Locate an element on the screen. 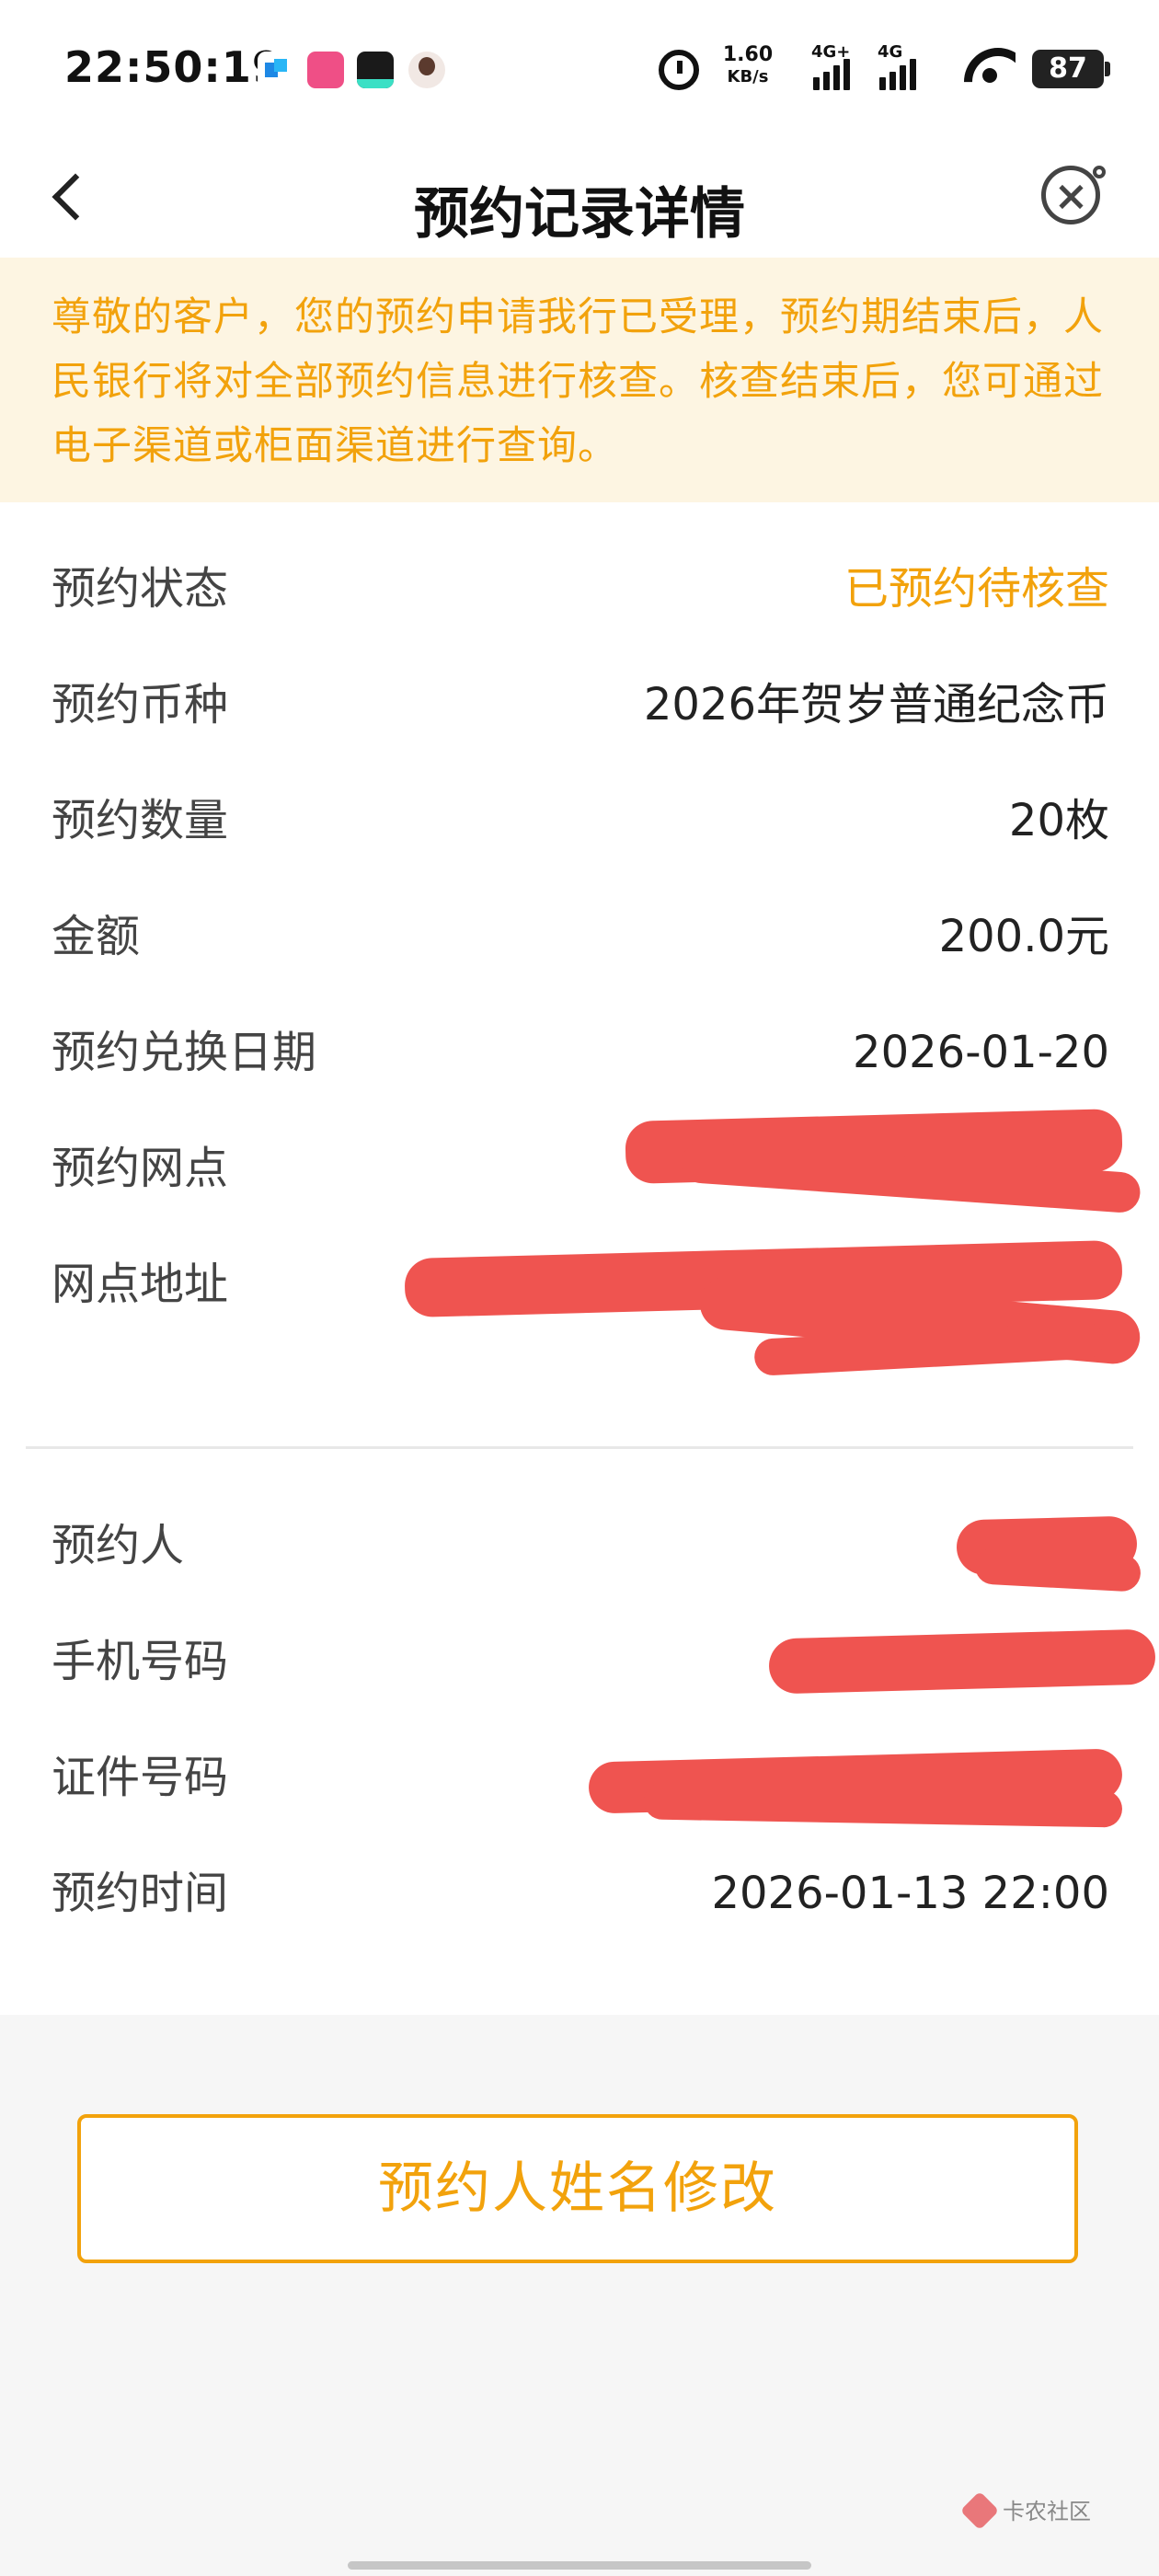 The width and height of the screenshot is (1159, 2576). detail-label: 手机号码 is located at coordinates (140, 1661).